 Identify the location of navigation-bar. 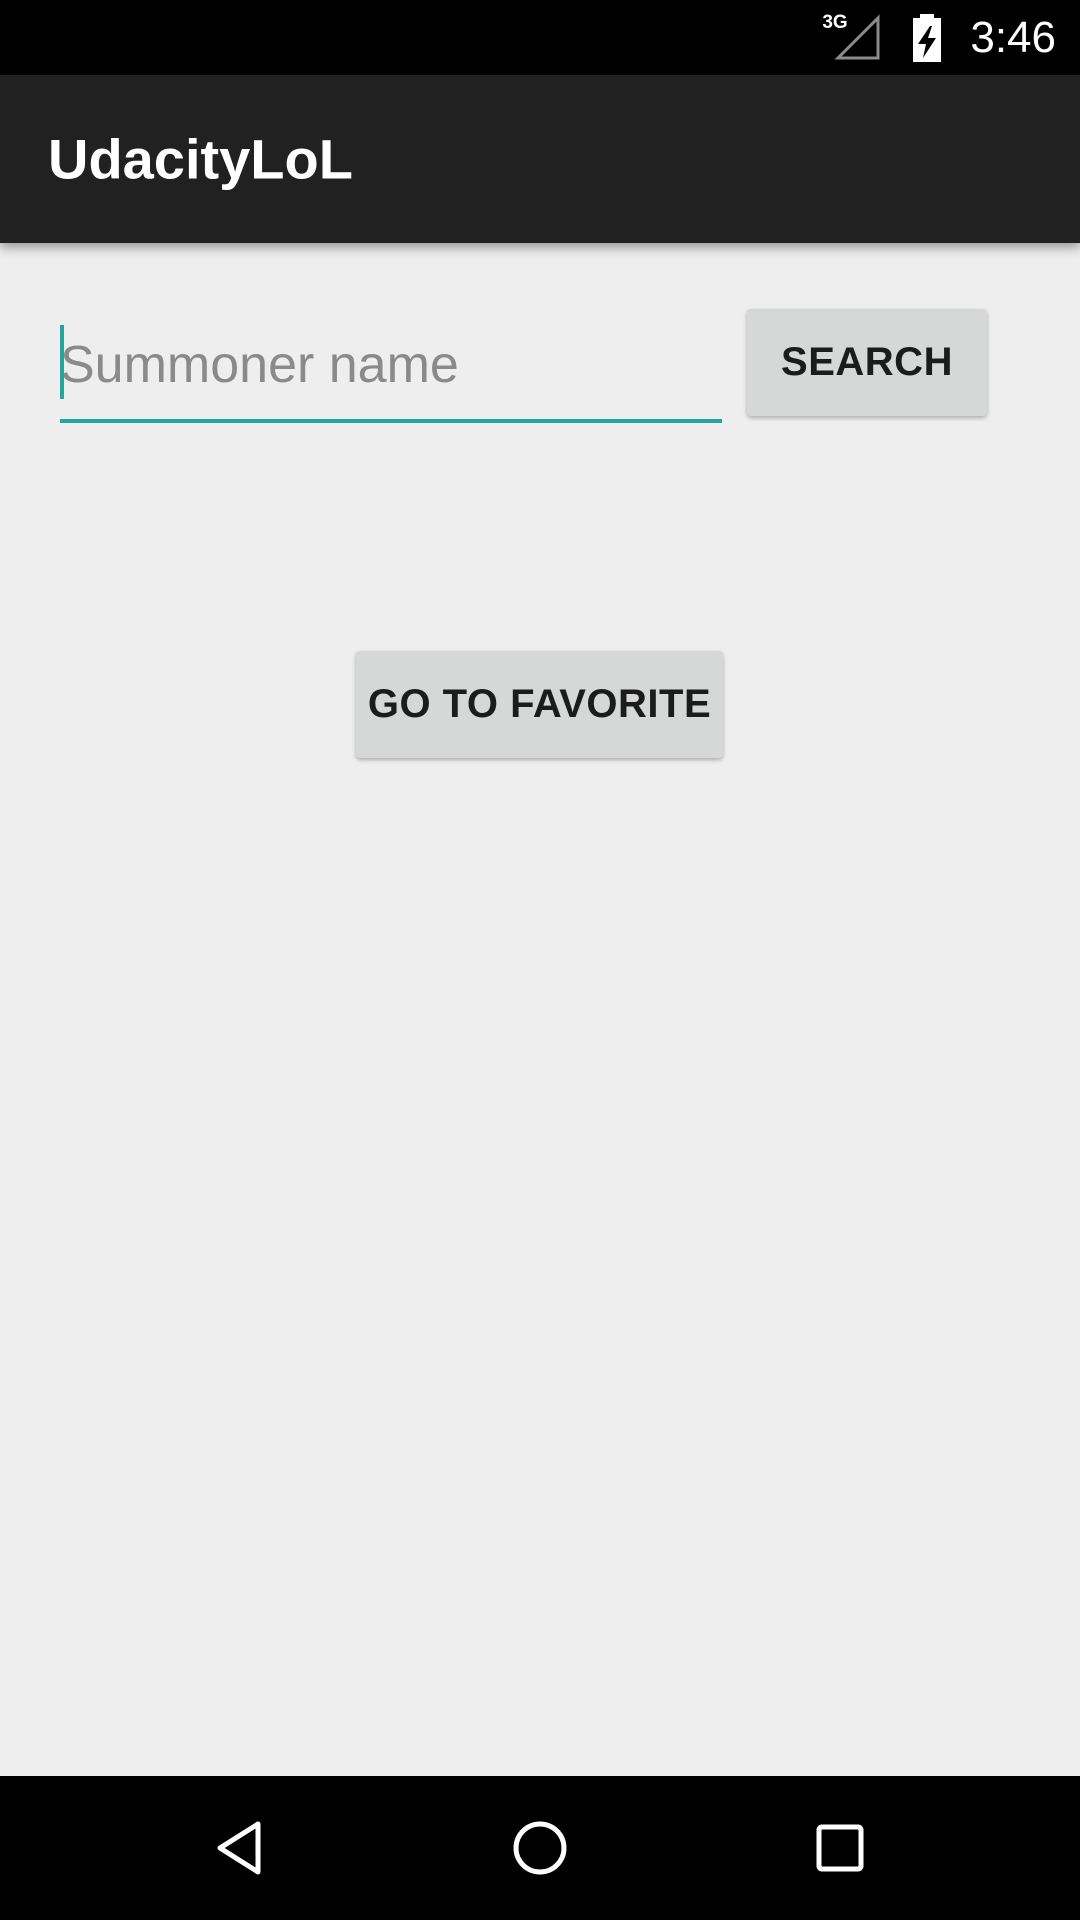
(540, 1848).